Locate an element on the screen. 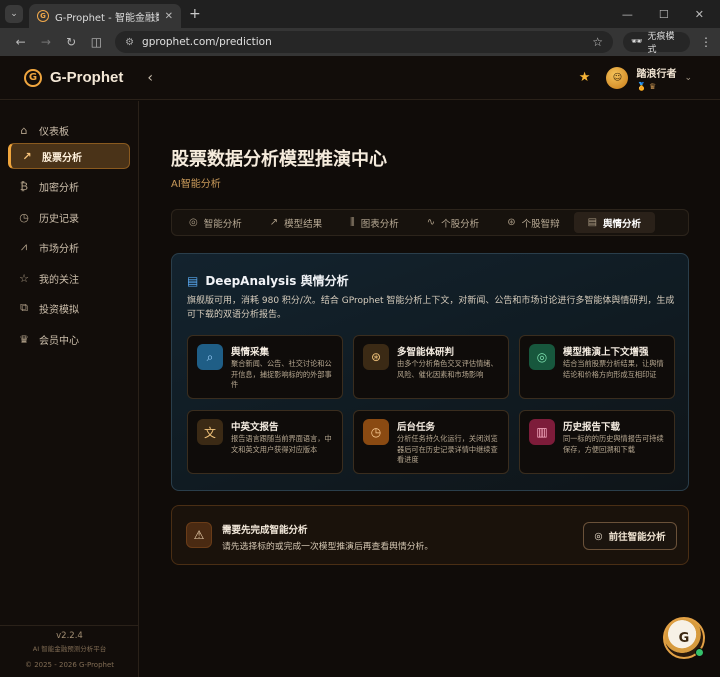 The image size is (720, 677). maximize-icon: ☐ is located at coordinates (664, 14).